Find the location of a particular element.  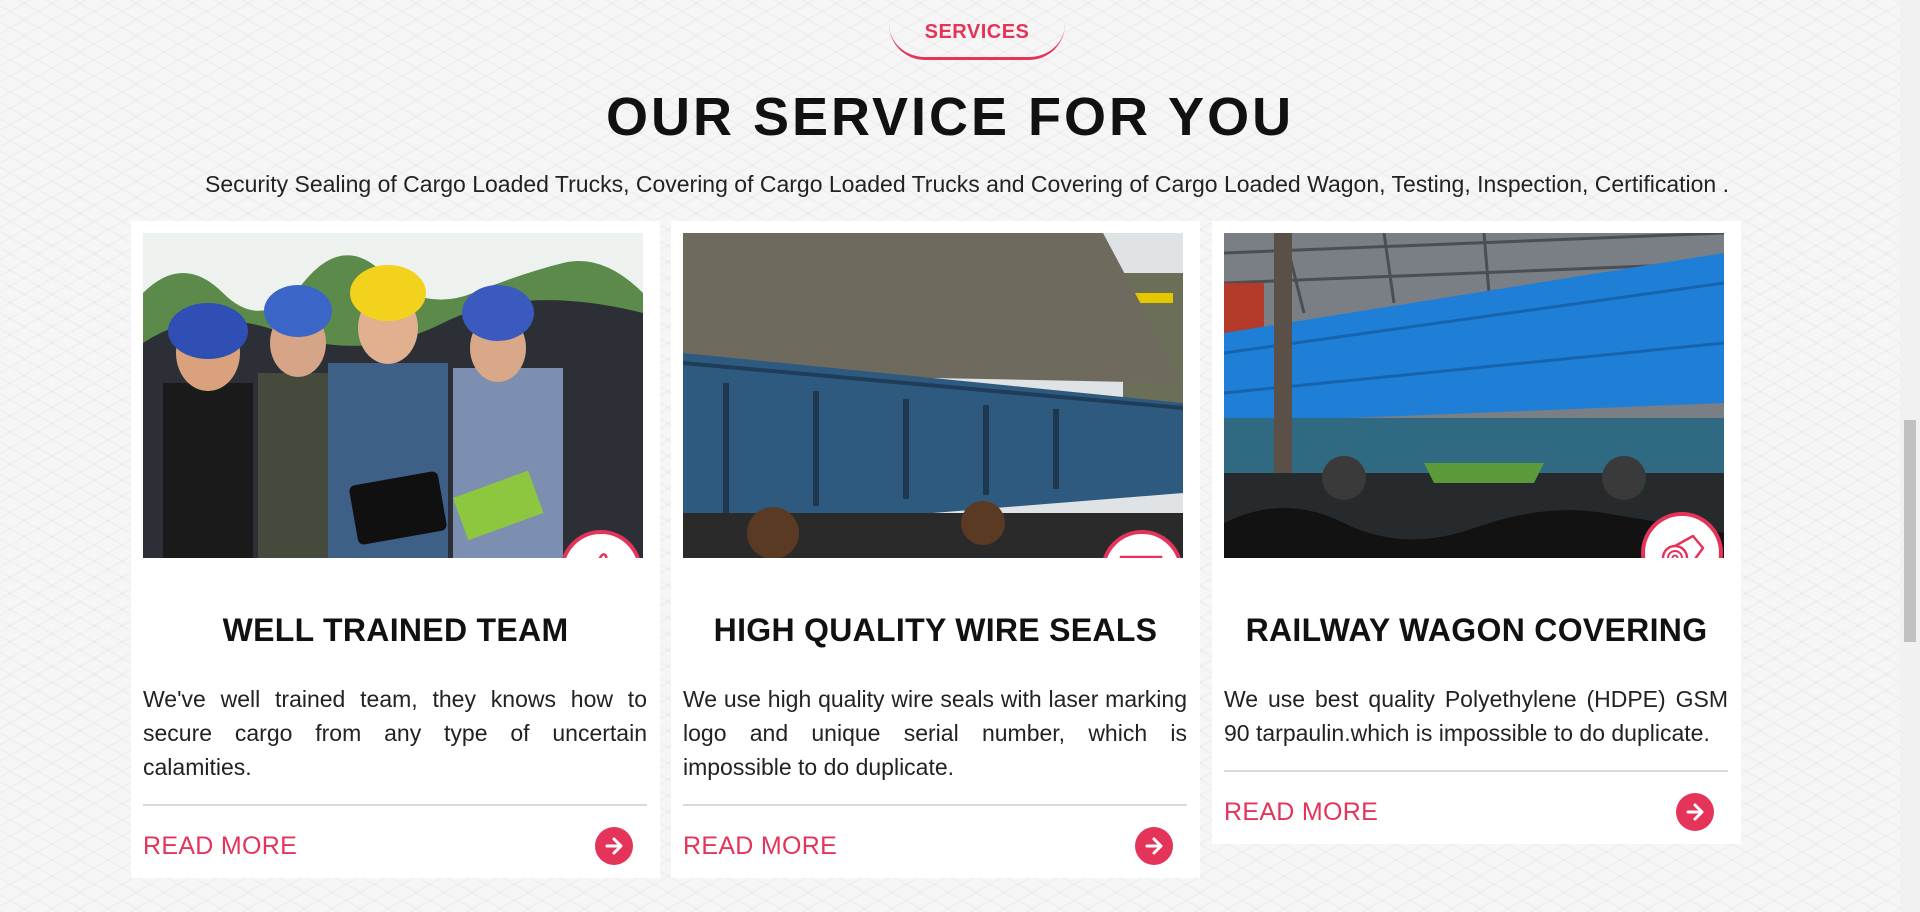

scrollbar-thumb is located at coordinates (1910, 531).